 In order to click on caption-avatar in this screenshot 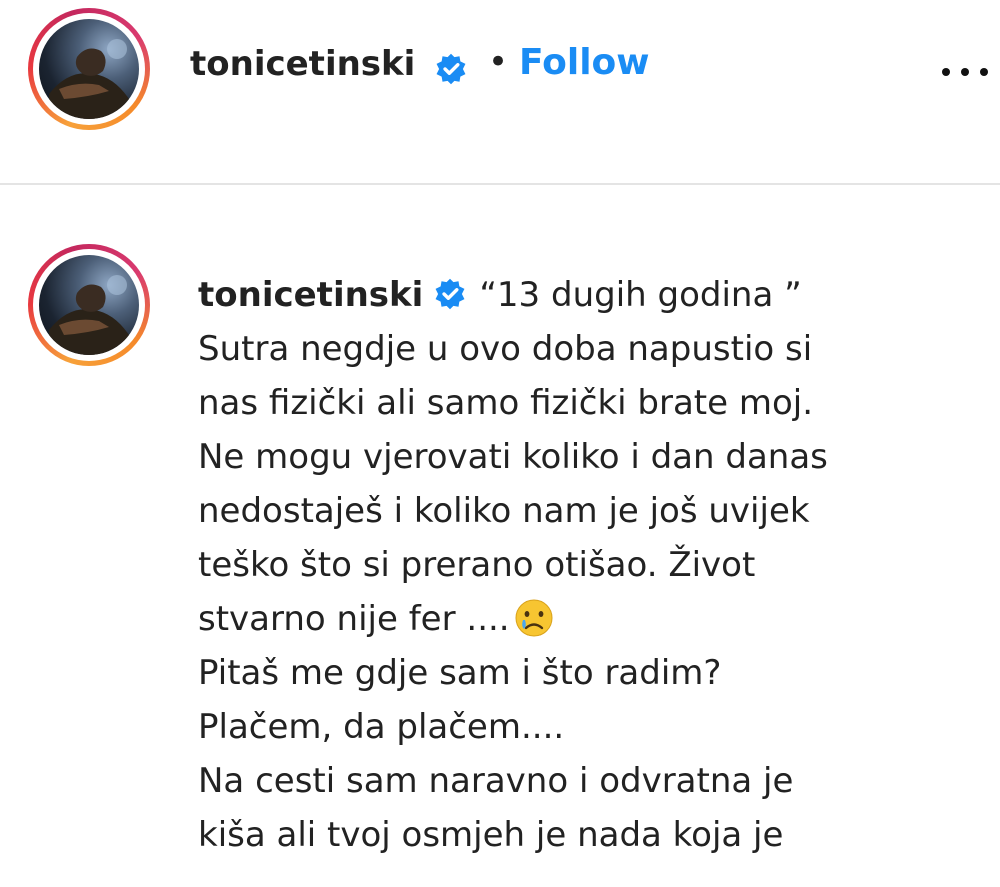, I will do `click(89, 305)`.